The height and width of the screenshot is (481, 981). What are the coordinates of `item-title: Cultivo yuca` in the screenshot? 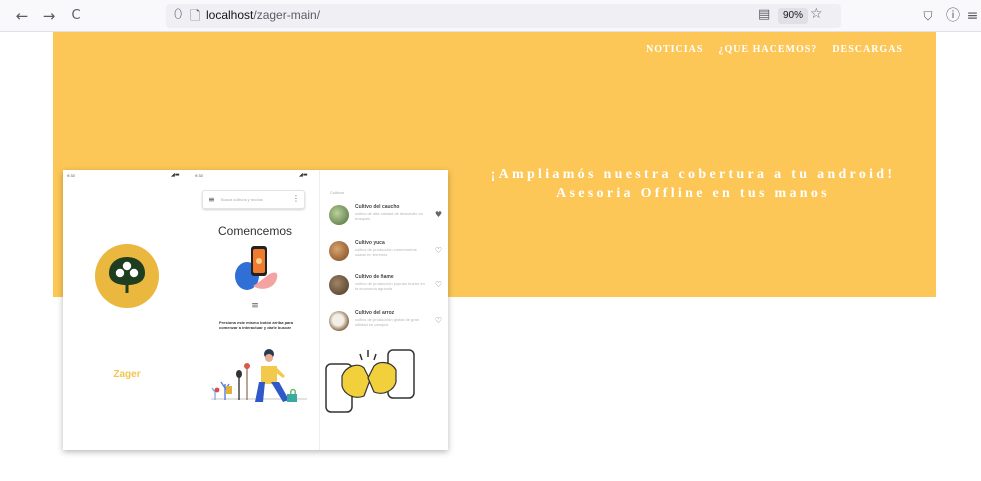 It's located at (370, 243).